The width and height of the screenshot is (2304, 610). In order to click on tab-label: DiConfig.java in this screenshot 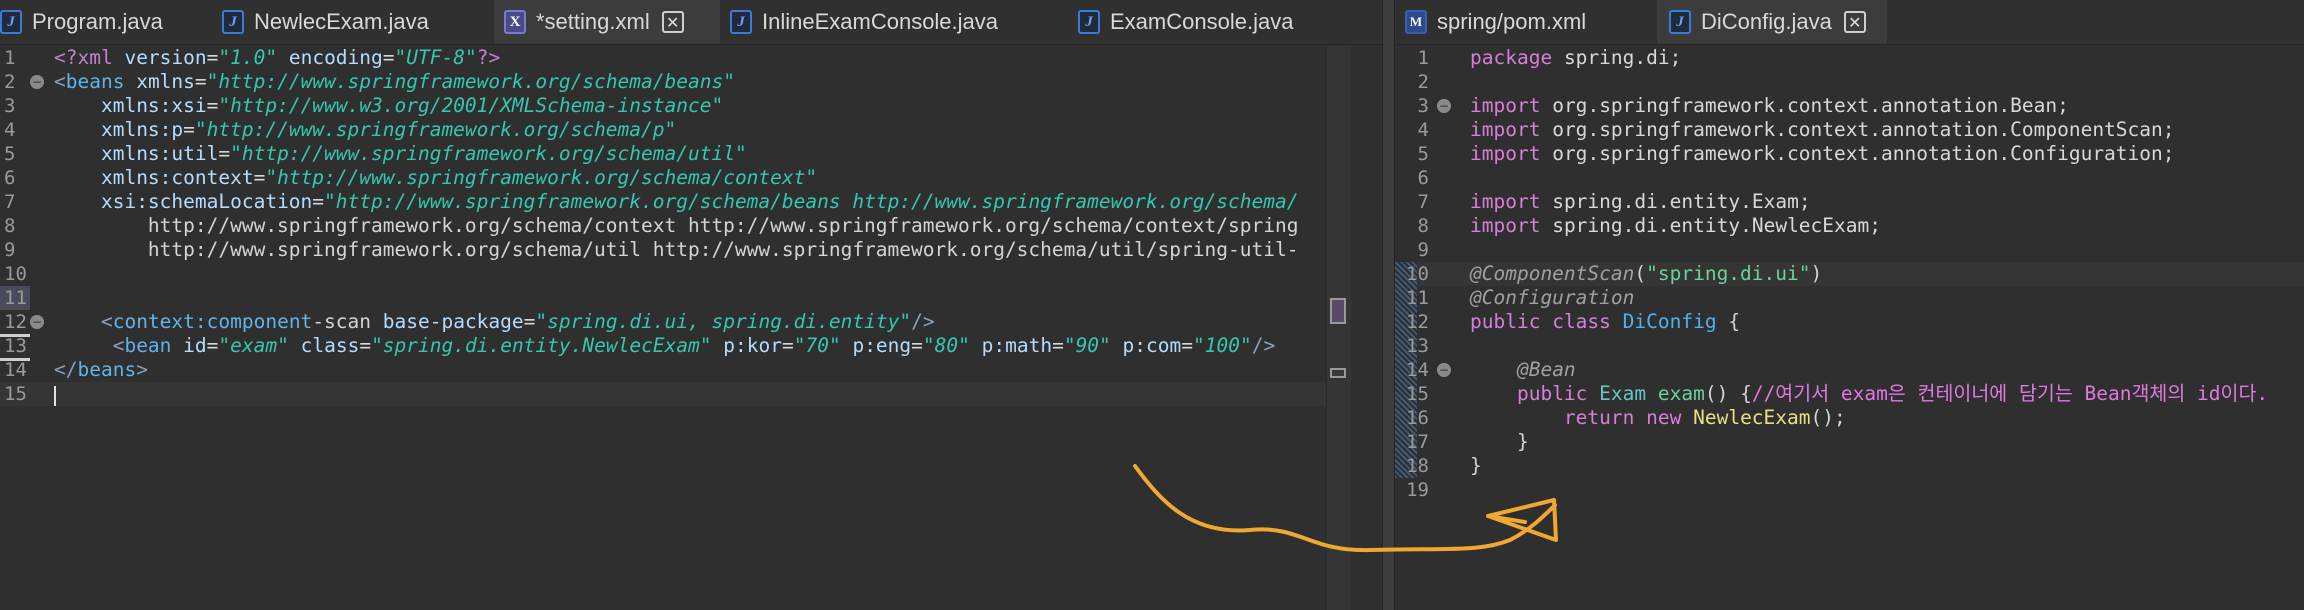, I will do `click(1766, 21)`.